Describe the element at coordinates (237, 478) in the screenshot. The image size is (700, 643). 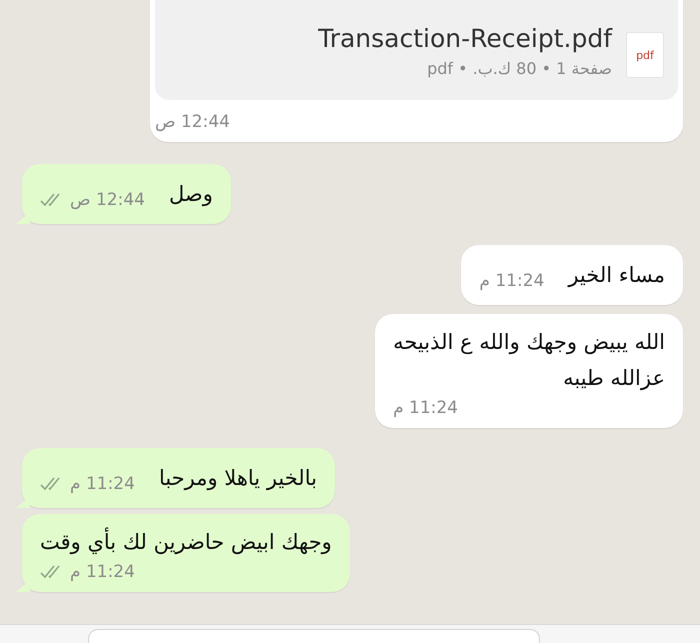
I see `message-text: بالخير ياهلا ومرحبا` at that location.